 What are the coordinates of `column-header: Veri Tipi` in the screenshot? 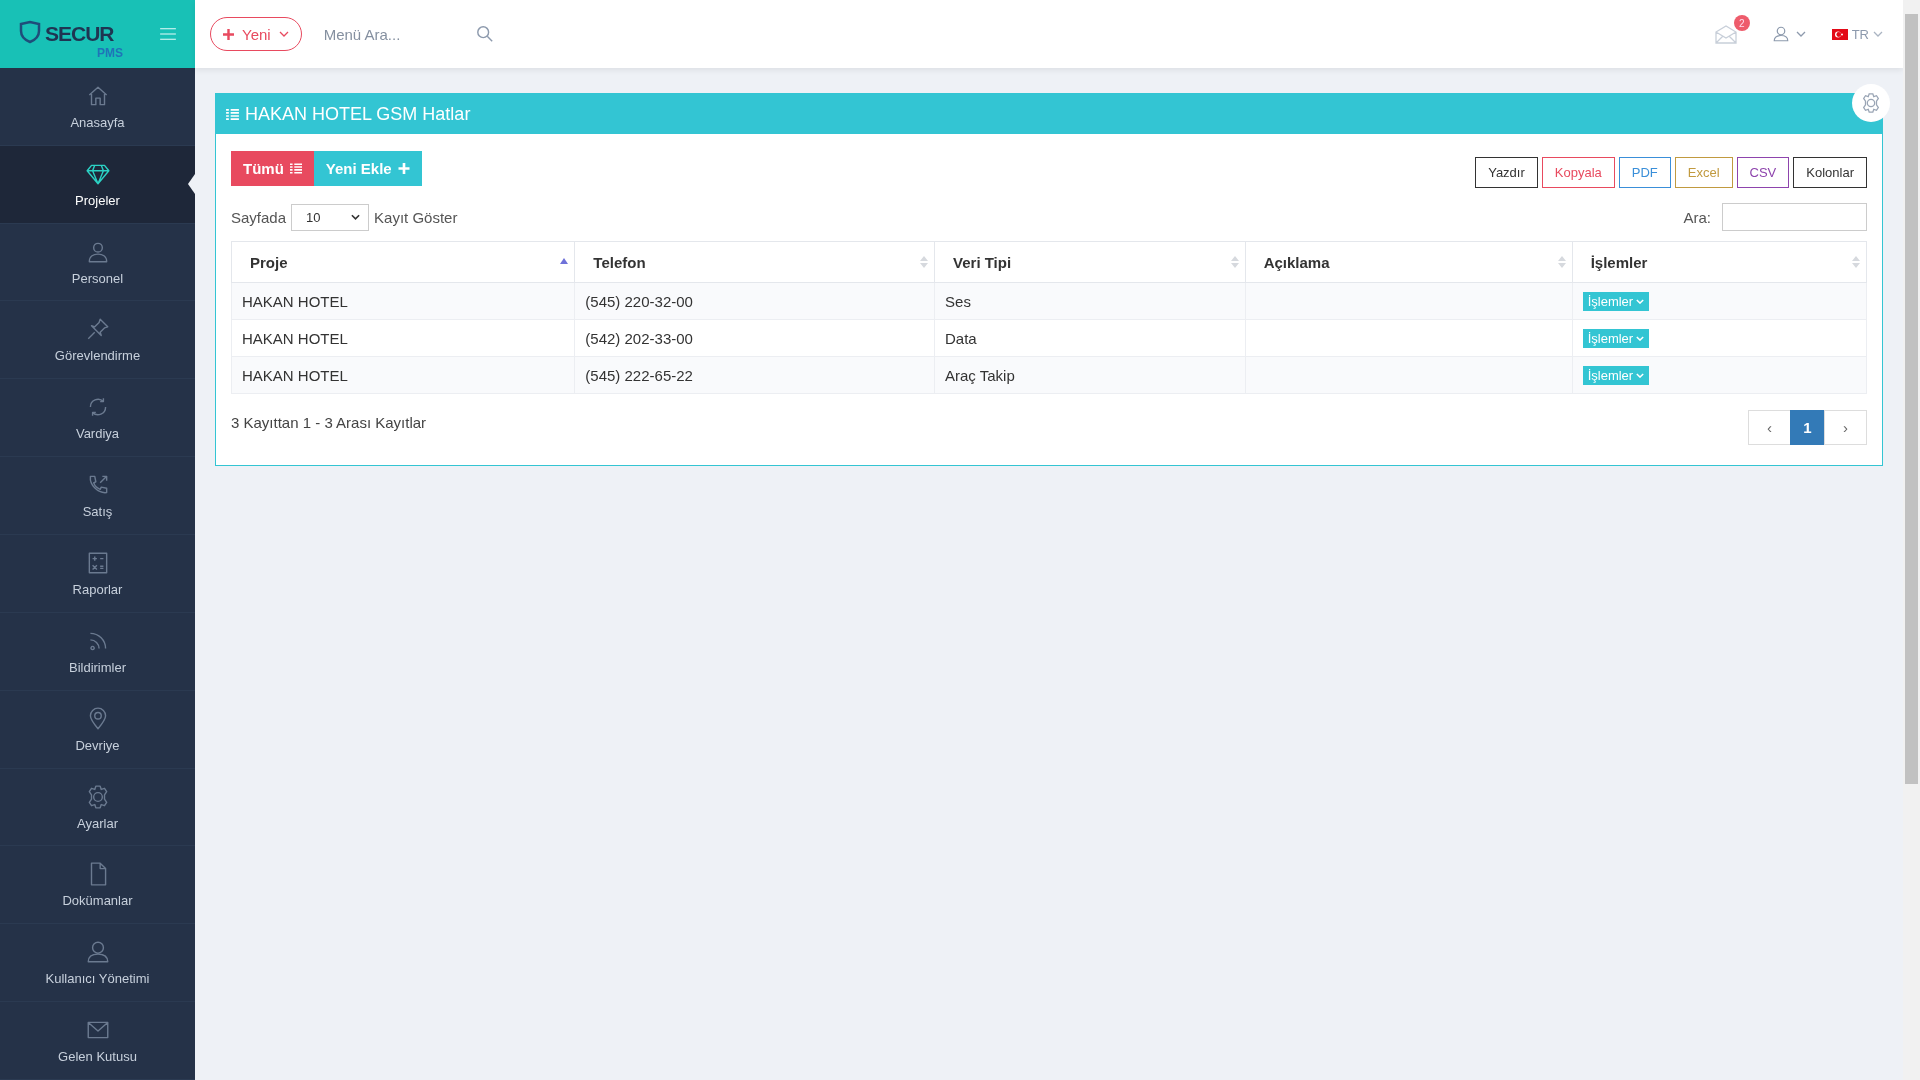 It's located at (1090, 262).